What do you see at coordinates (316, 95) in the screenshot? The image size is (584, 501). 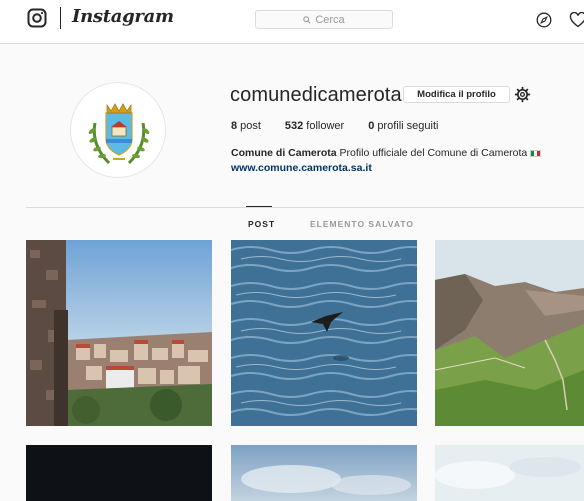 I see `profile-username: comunedicamerota` at bounding box center [316, 95].